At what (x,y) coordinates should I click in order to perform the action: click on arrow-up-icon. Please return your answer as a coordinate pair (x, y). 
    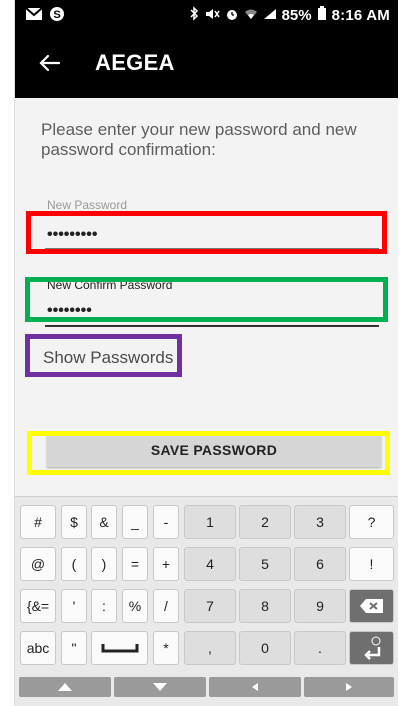
    Looking at the image, I should click on (65, 687).